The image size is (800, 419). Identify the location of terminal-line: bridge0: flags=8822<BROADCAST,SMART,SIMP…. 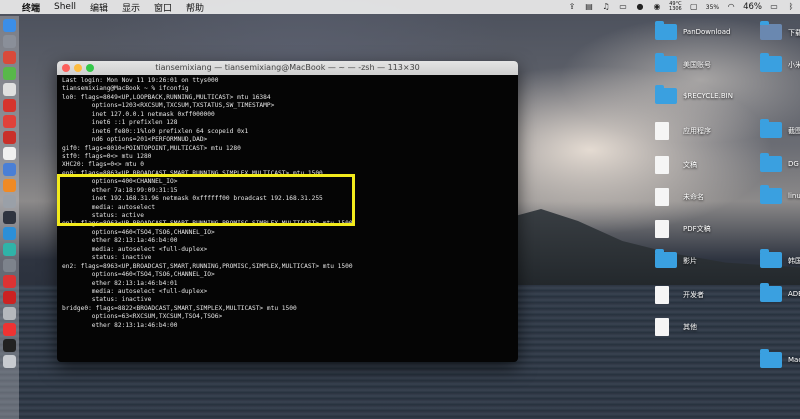
(179, 308).